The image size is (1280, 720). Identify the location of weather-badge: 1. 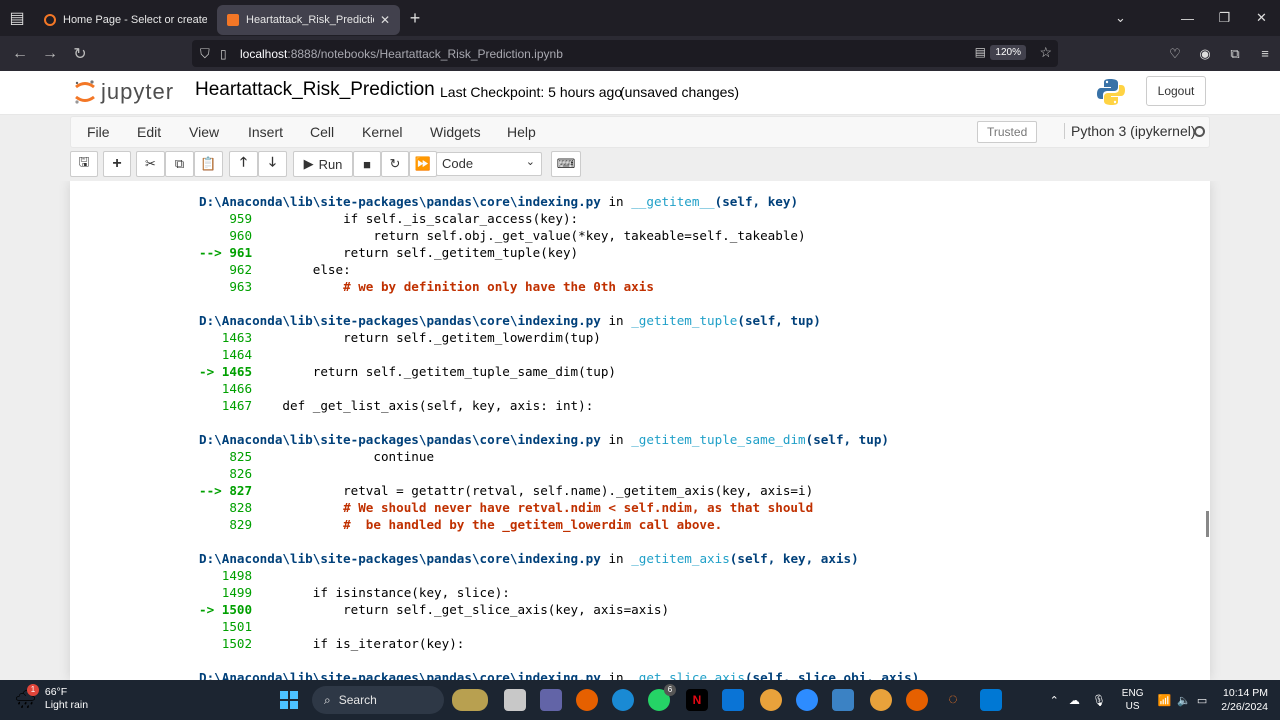
(33, 690).